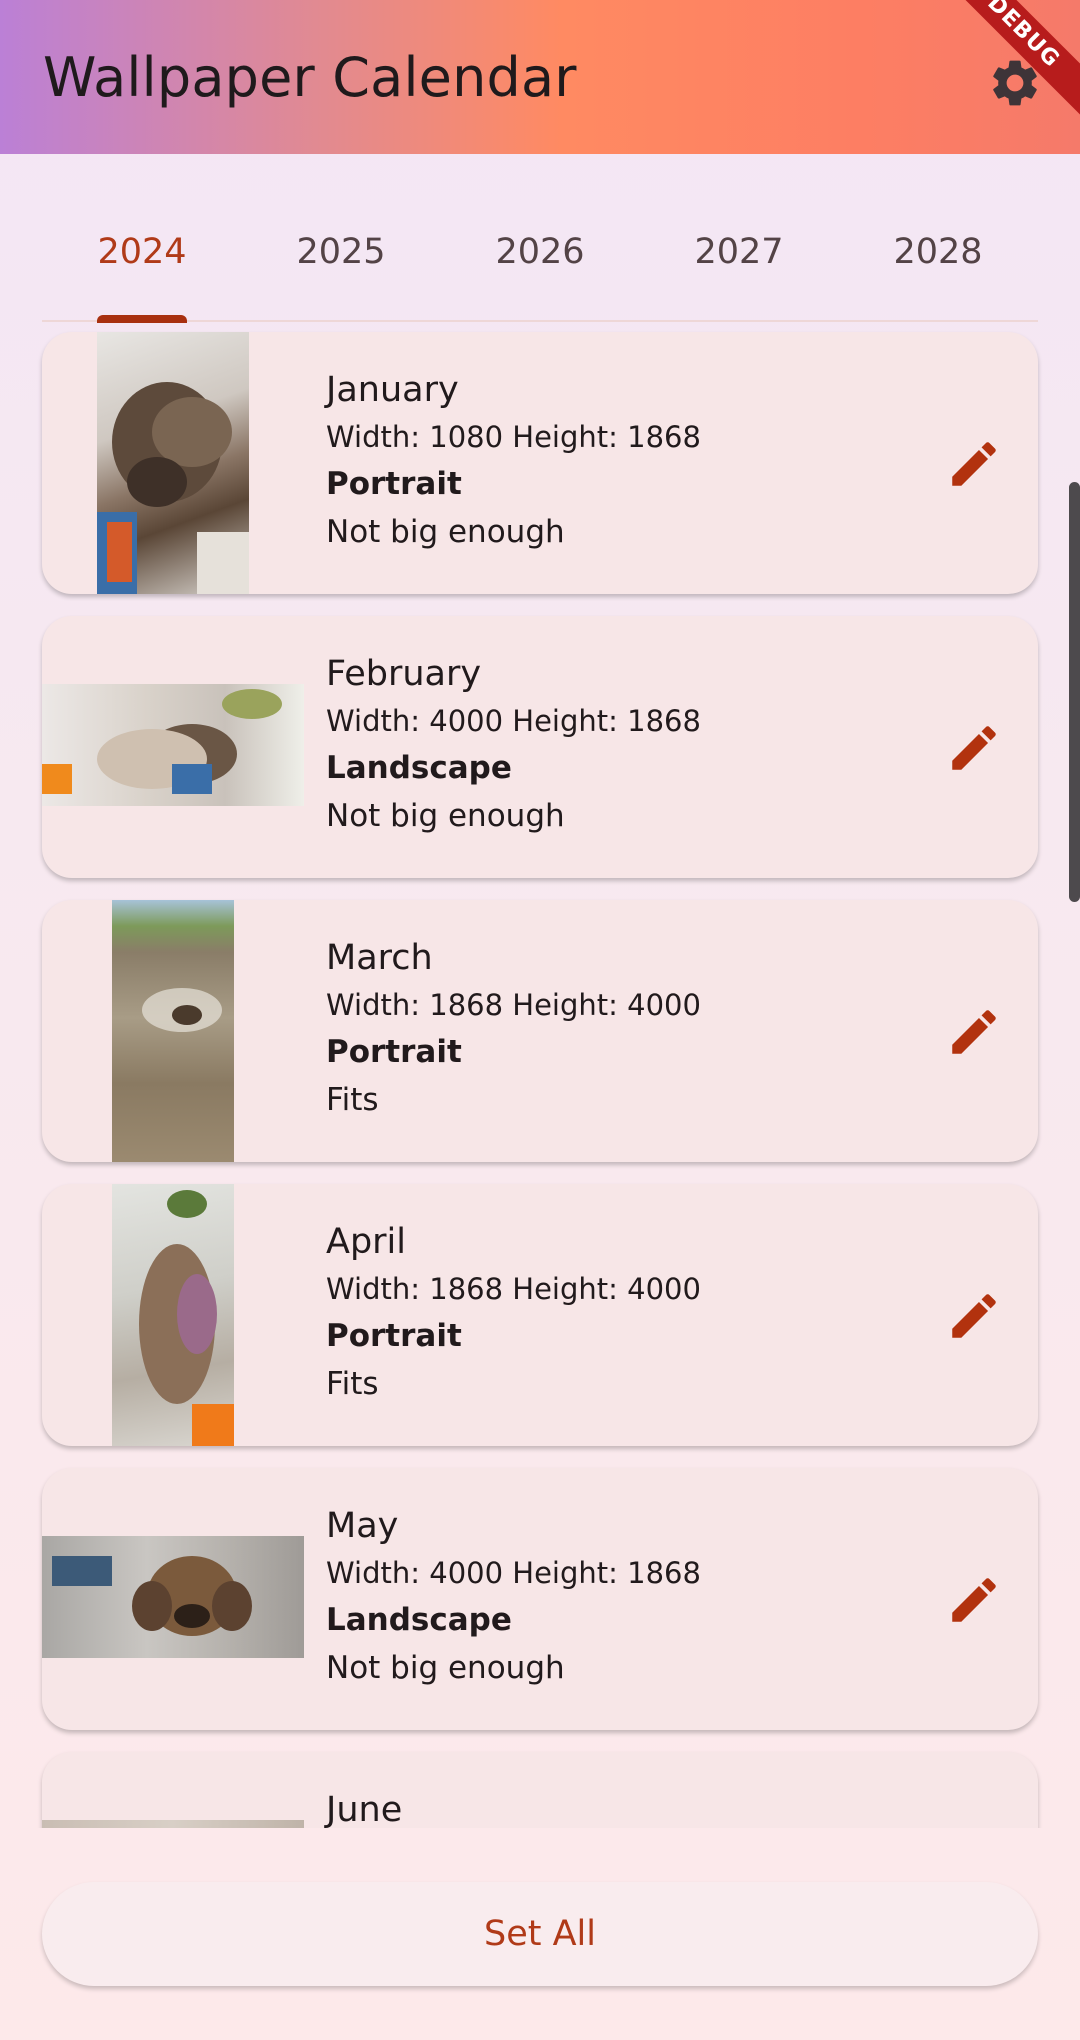 Image resolution: width=1080 pixels, height=2040 pixels. What do you see at coordinates (182, 1010) in the screenshot?
I see `beach-photo` at bounding box center [182, 1010].